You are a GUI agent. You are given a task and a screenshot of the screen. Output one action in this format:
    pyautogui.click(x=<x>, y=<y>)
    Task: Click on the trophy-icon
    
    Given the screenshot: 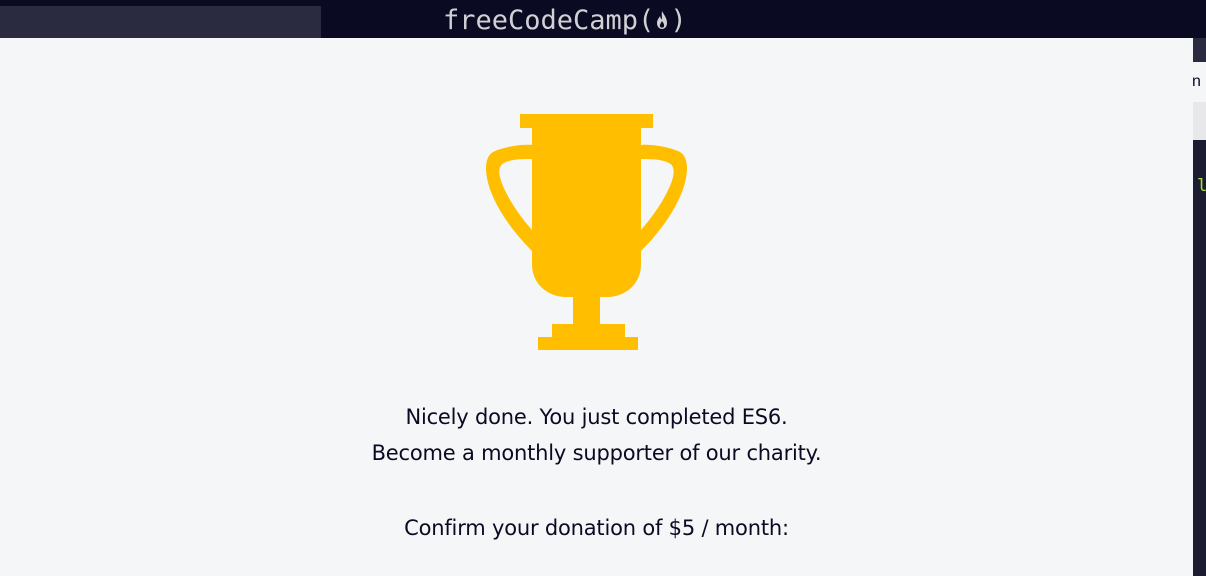 What is the action you would take?
    pyautogui.click(x=586, y=232)
    